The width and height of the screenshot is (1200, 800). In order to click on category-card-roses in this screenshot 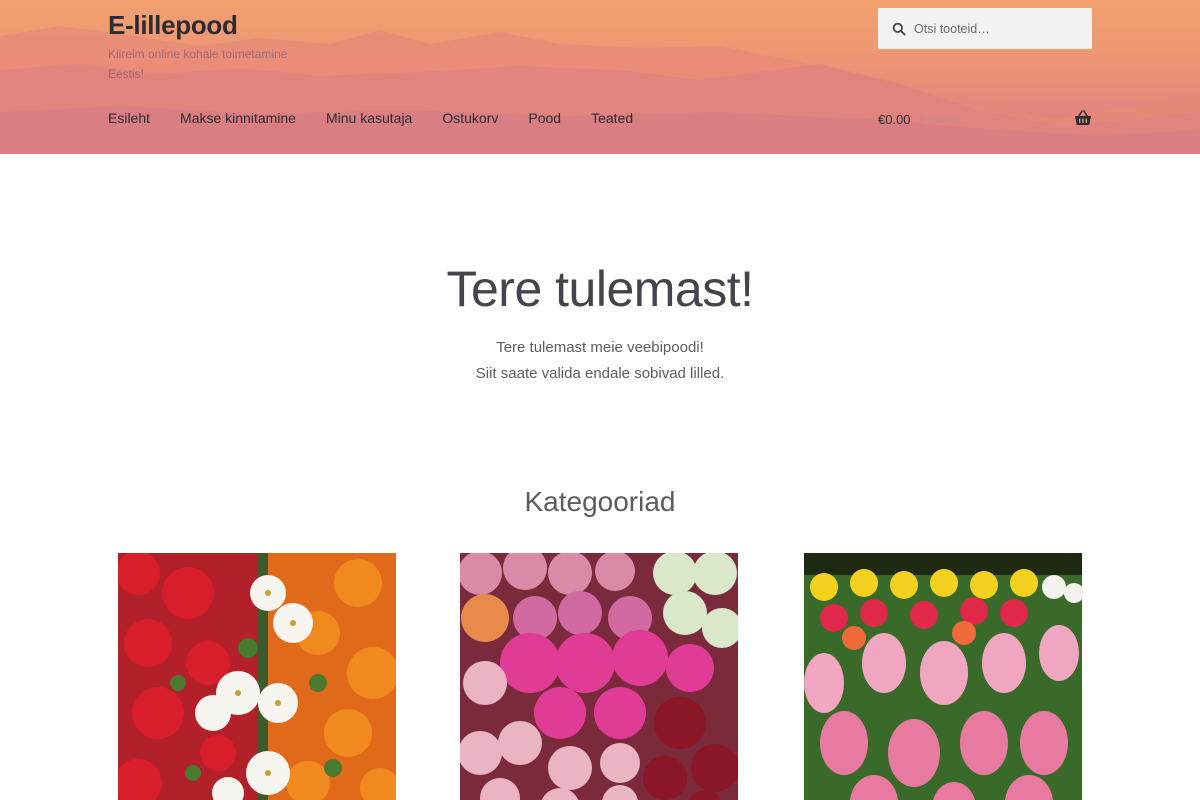, I will do `click(599, 676)`.